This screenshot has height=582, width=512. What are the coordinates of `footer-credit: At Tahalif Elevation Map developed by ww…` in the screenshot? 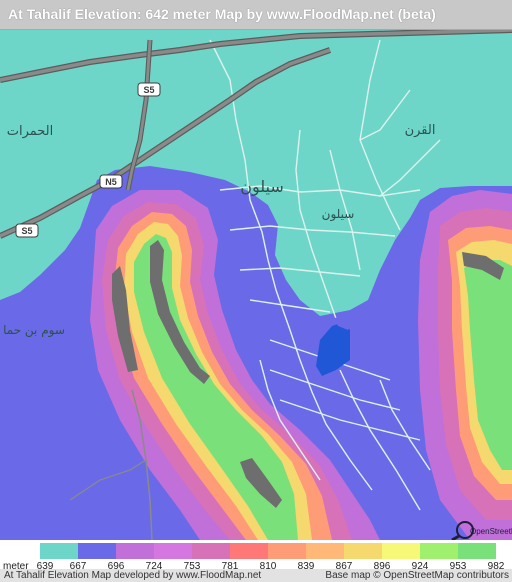 It's located at (132, 575).